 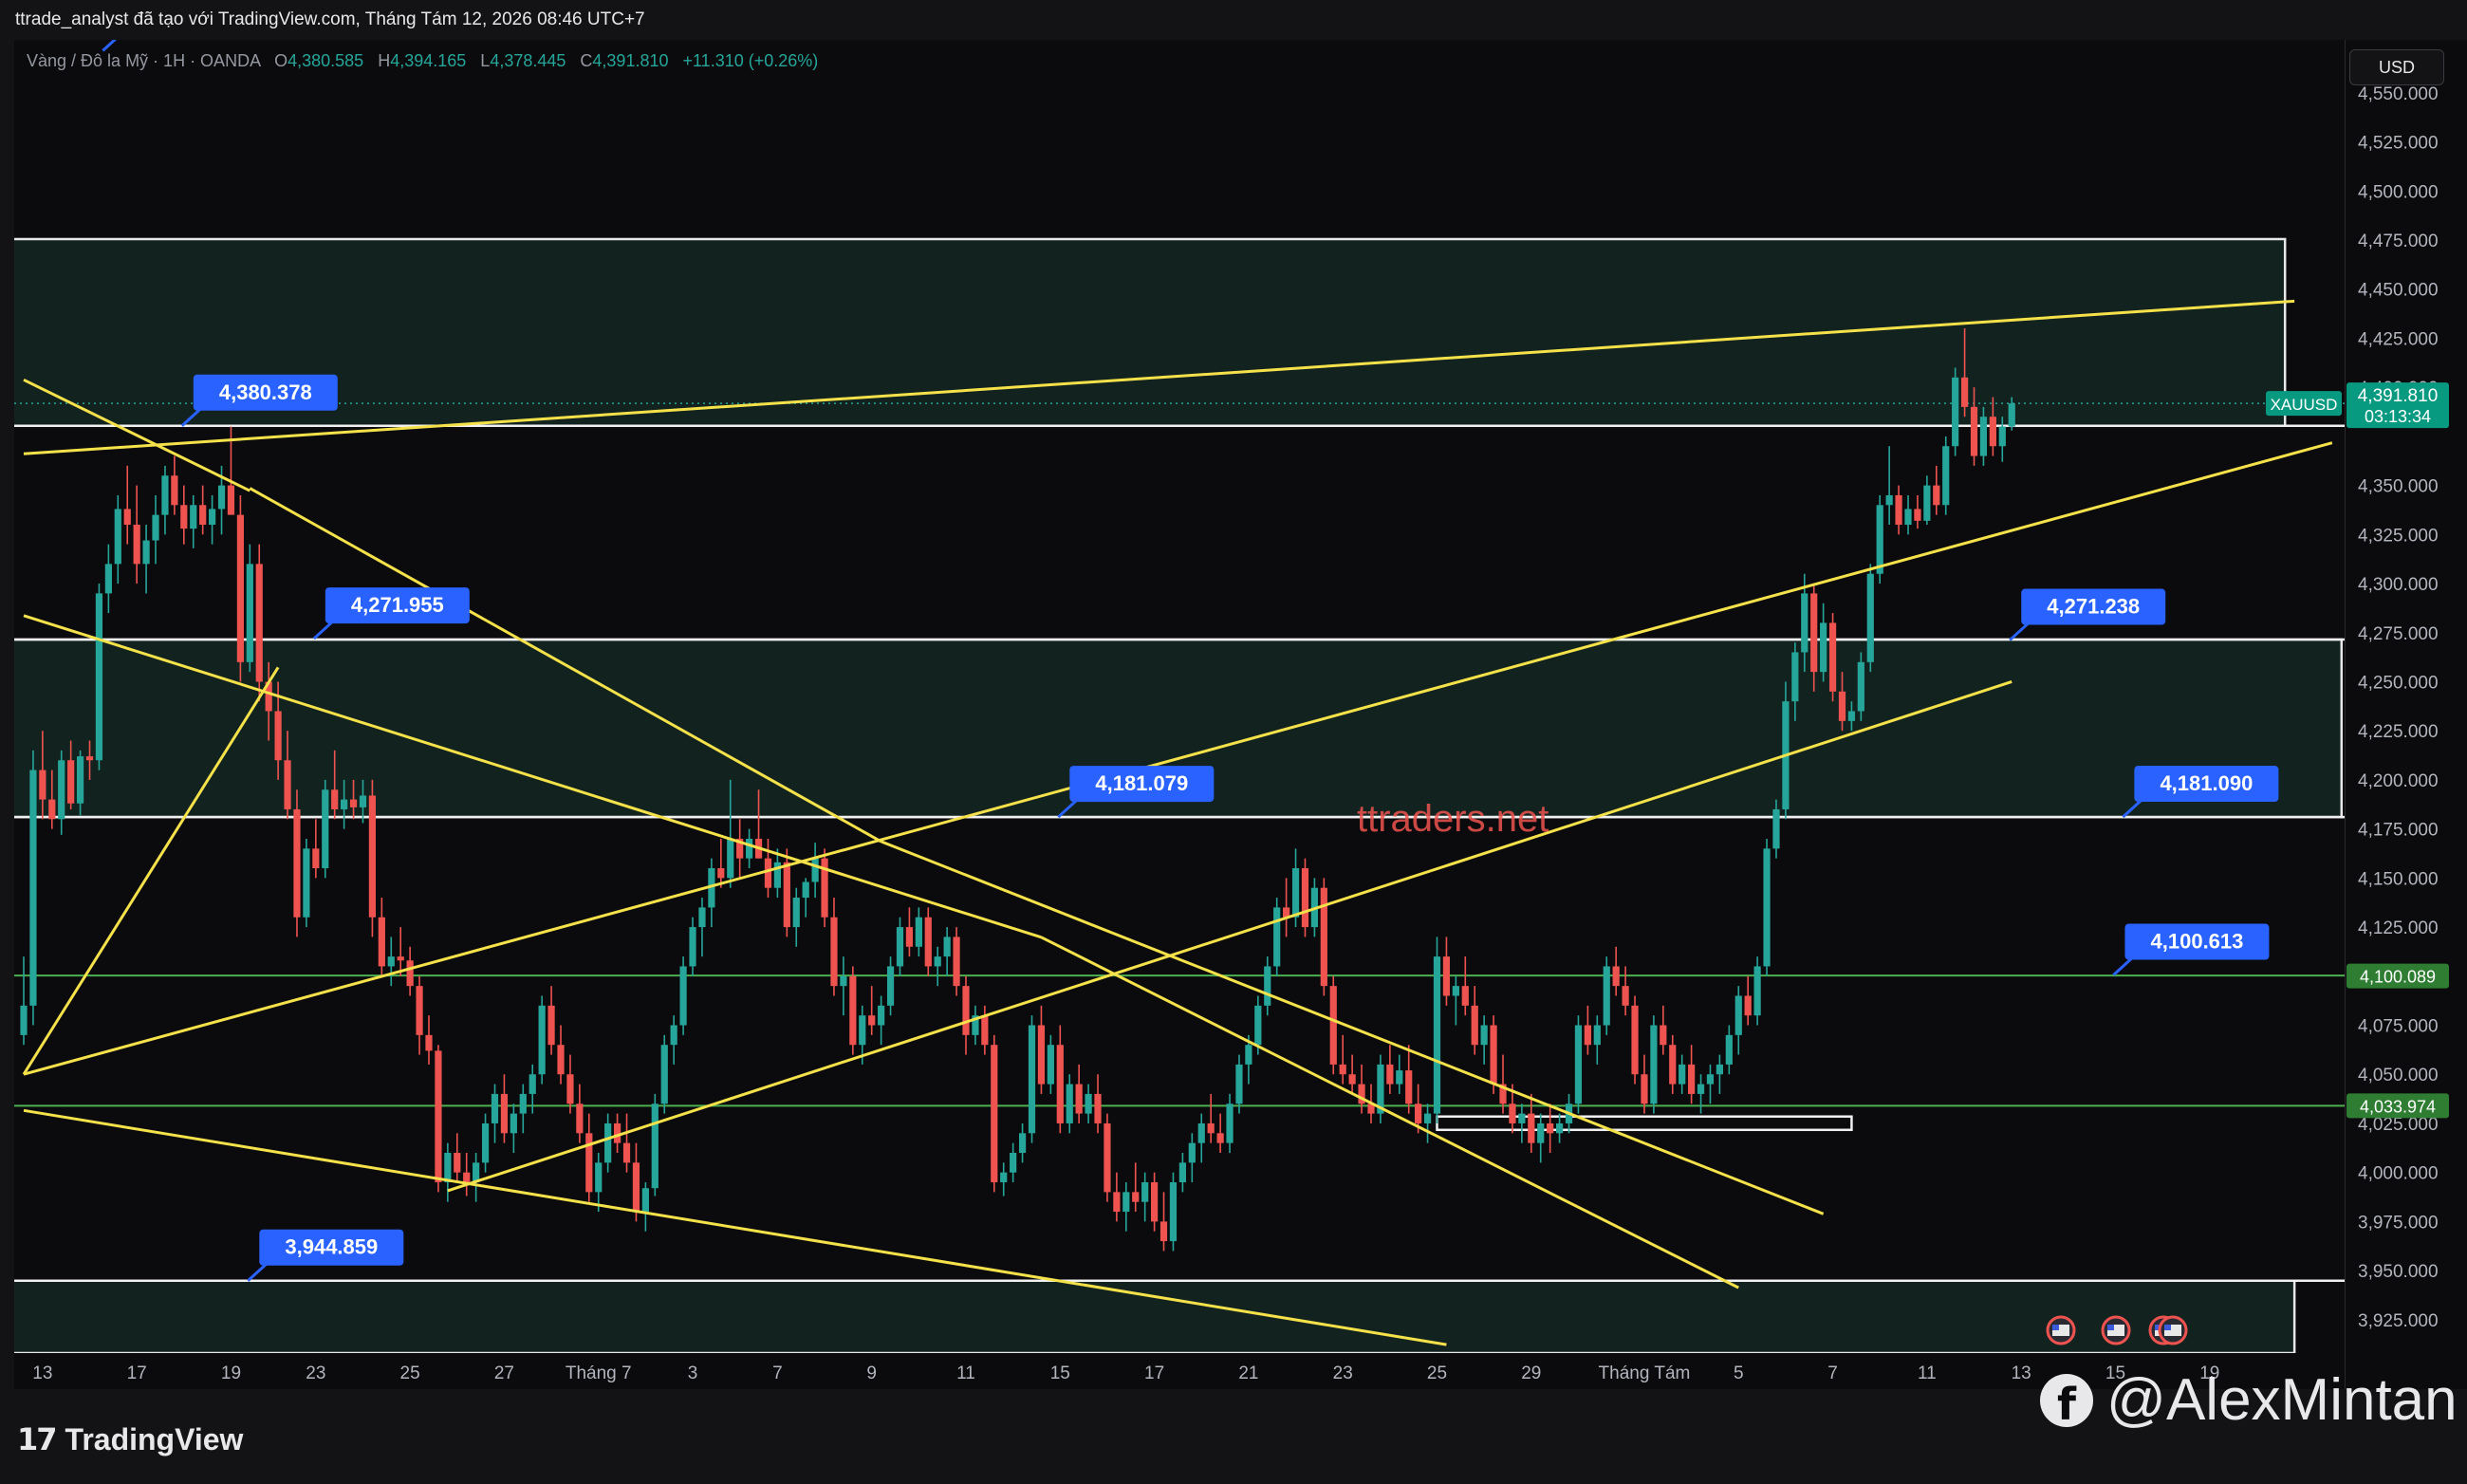 I want to click on price-tick-label: 4,275.000, so click(x=2399, y=634).